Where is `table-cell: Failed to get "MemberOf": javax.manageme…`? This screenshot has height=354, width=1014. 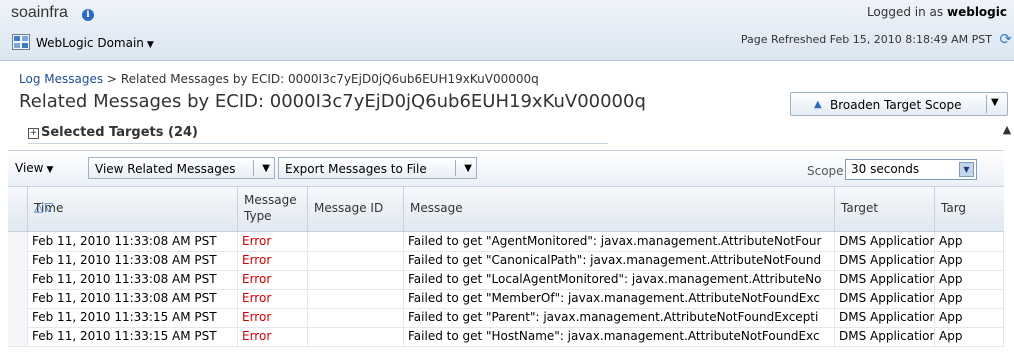
table-cell: Failed to get "MemberOf": javax.manageme… is located at coordinates (619, 298).